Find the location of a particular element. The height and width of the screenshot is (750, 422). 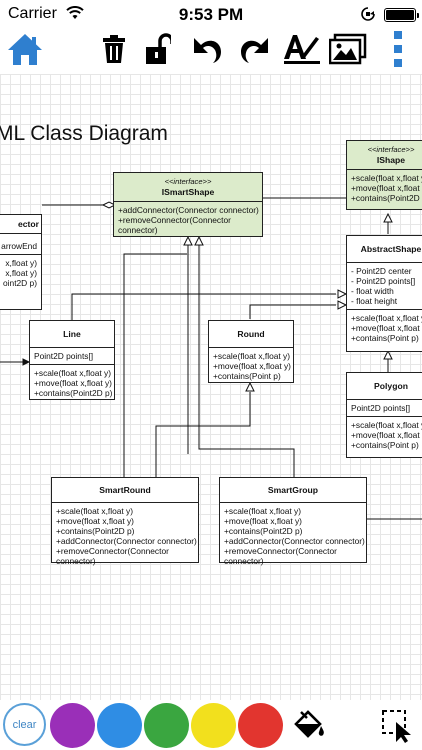

trash-icon is located at coordinates (114, 51).